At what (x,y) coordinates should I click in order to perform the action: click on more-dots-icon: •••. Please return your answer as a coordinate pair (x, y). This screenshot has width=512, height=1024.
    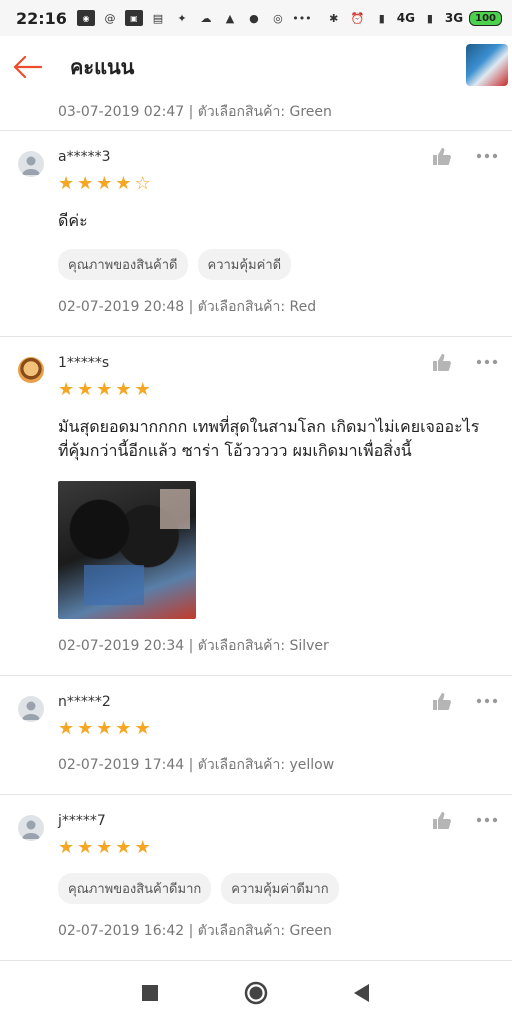
    Looking at the image, I should click on (302, 18).